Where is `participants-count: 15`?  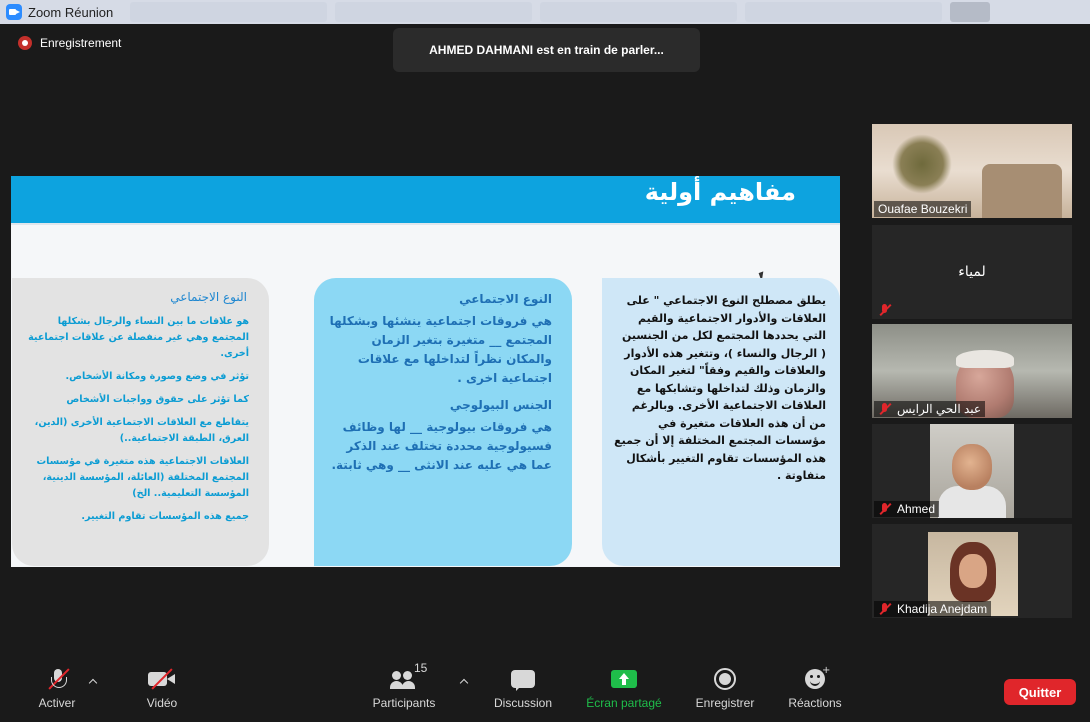 participants-count: 15 is located at coordinates (421, 668).